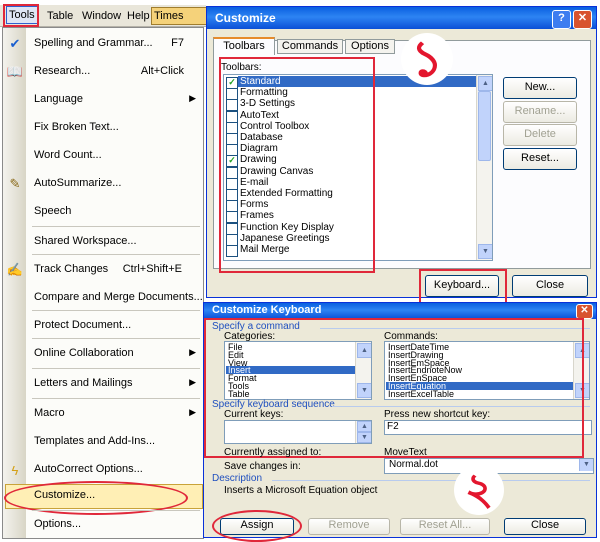 Image resolution: width=600 pixels, height=542 pixels. Describe the element at coordinates (413, 464) in the screenshot. I see `save-changes-value: Normal.dot` at that location.